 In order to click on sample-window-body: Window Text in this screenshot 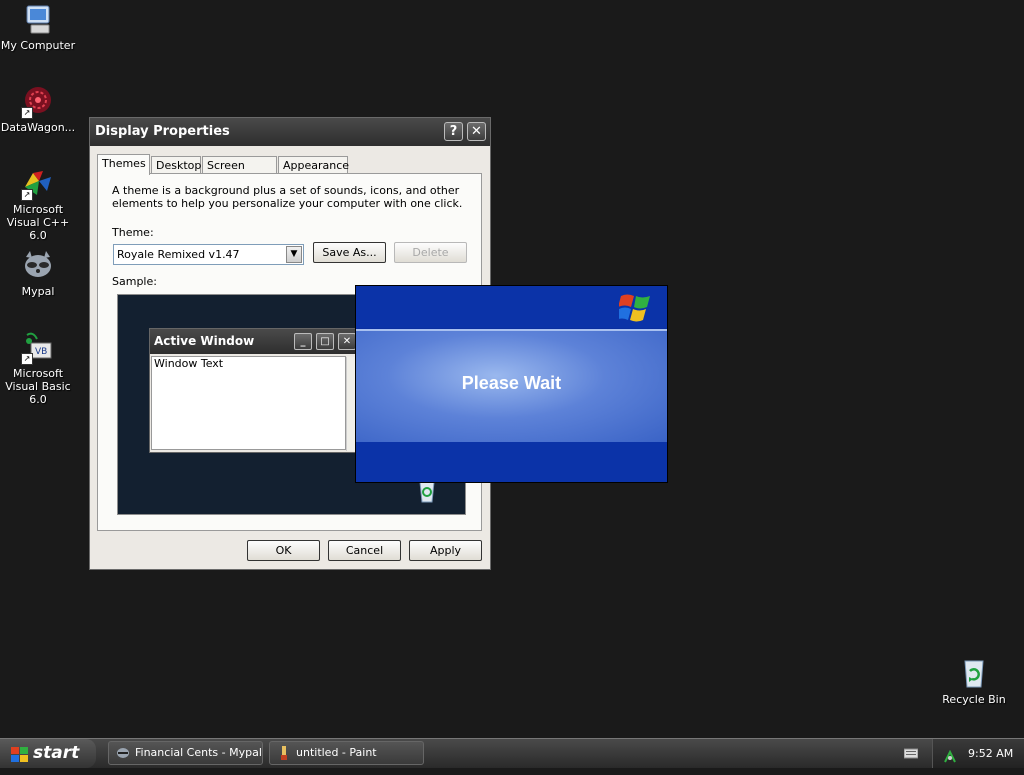, I will do `click(254, 403)`.